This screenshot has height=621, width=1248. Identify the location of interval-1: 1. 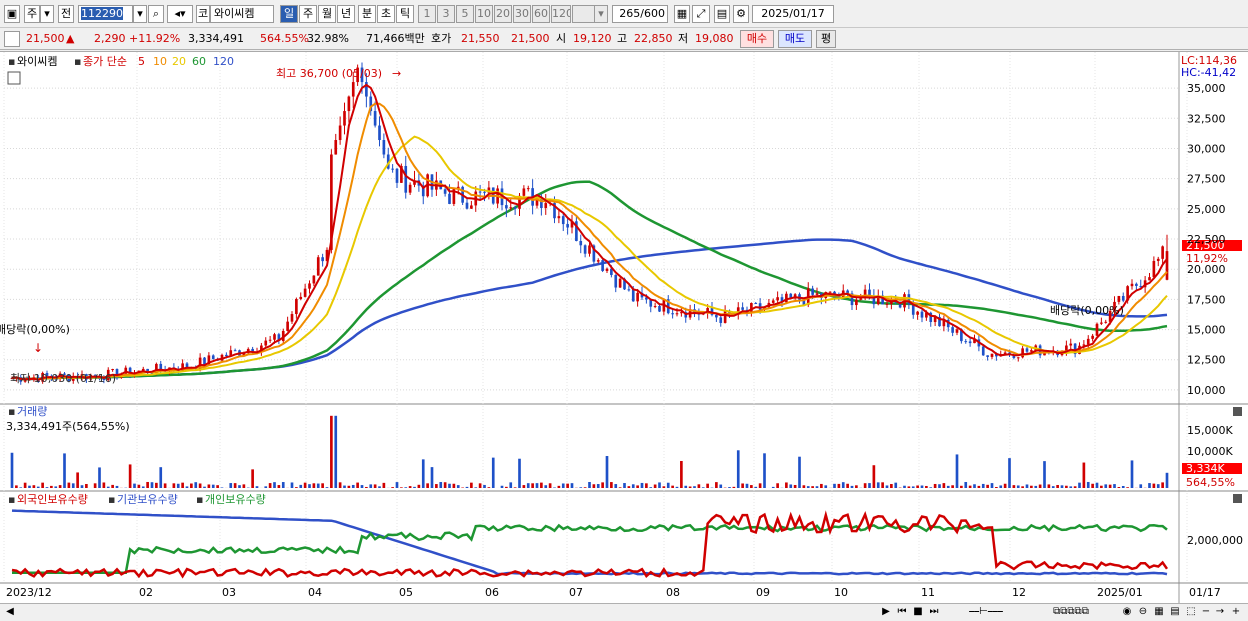
(427, 14).